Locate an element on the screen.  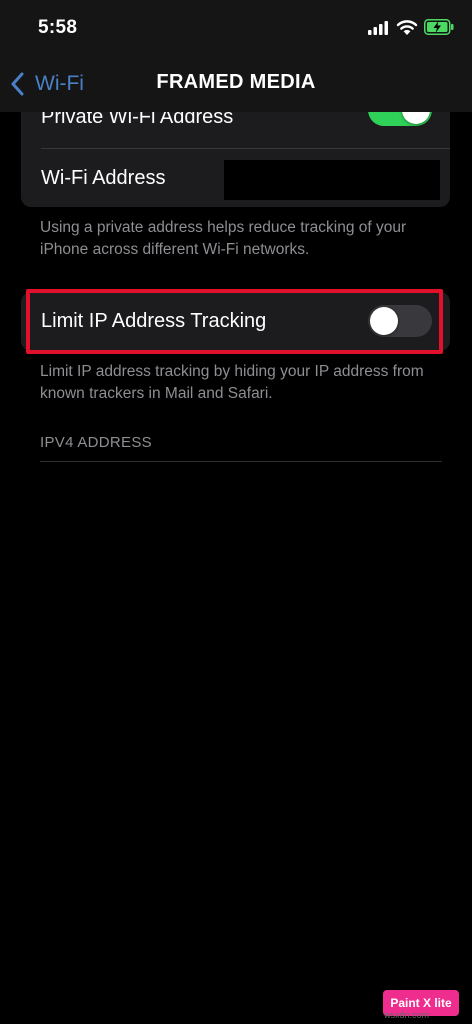
row-divider is located at coordinates (245, 148).